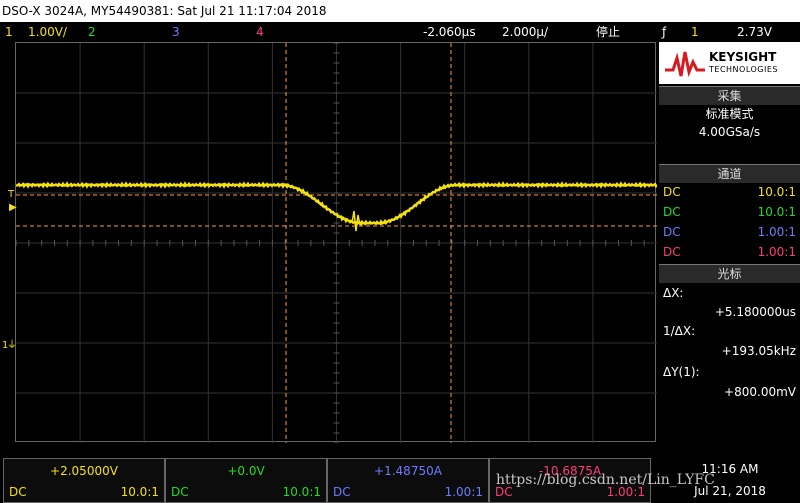 This screenshot has width=800, height=503. What do you see at coordinates (695, 32) in the screenshot?
I see `trigger-source: 1` at bounding box center [695, 32].